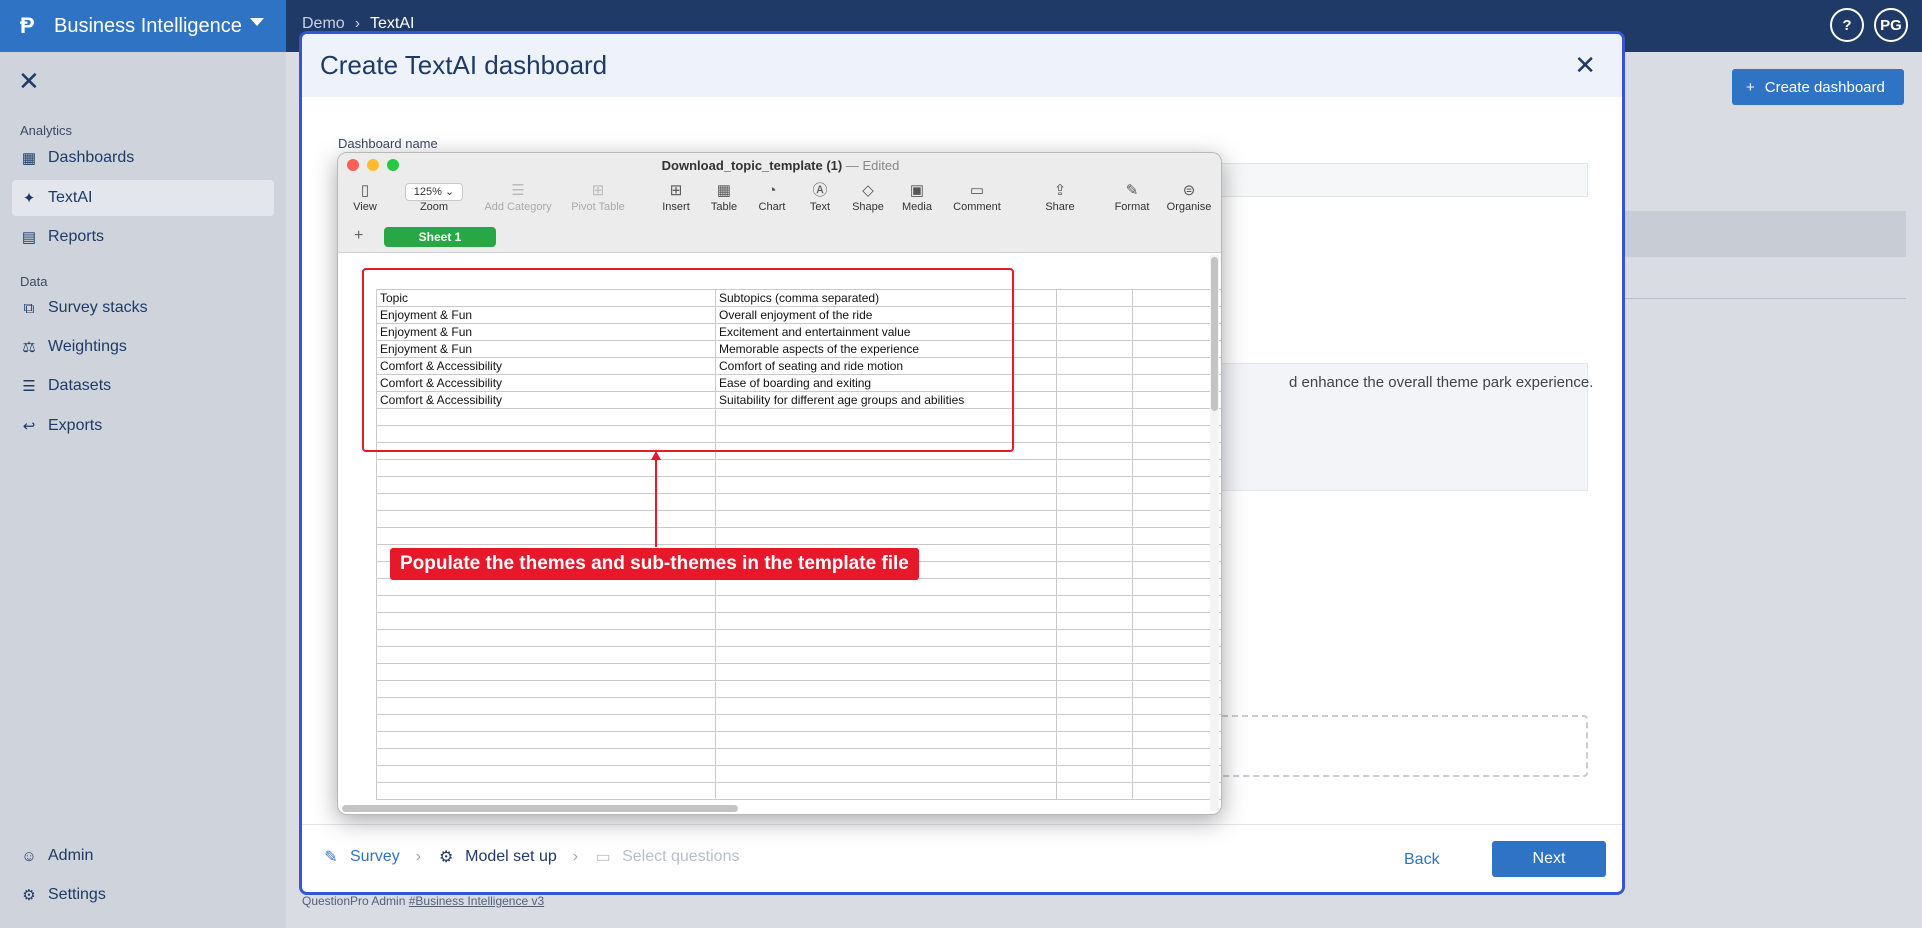  Describe the element at coordinates (143, 198) in the screenshot. I see `sidebar-item-textai: ✦ TextAI` at that location.